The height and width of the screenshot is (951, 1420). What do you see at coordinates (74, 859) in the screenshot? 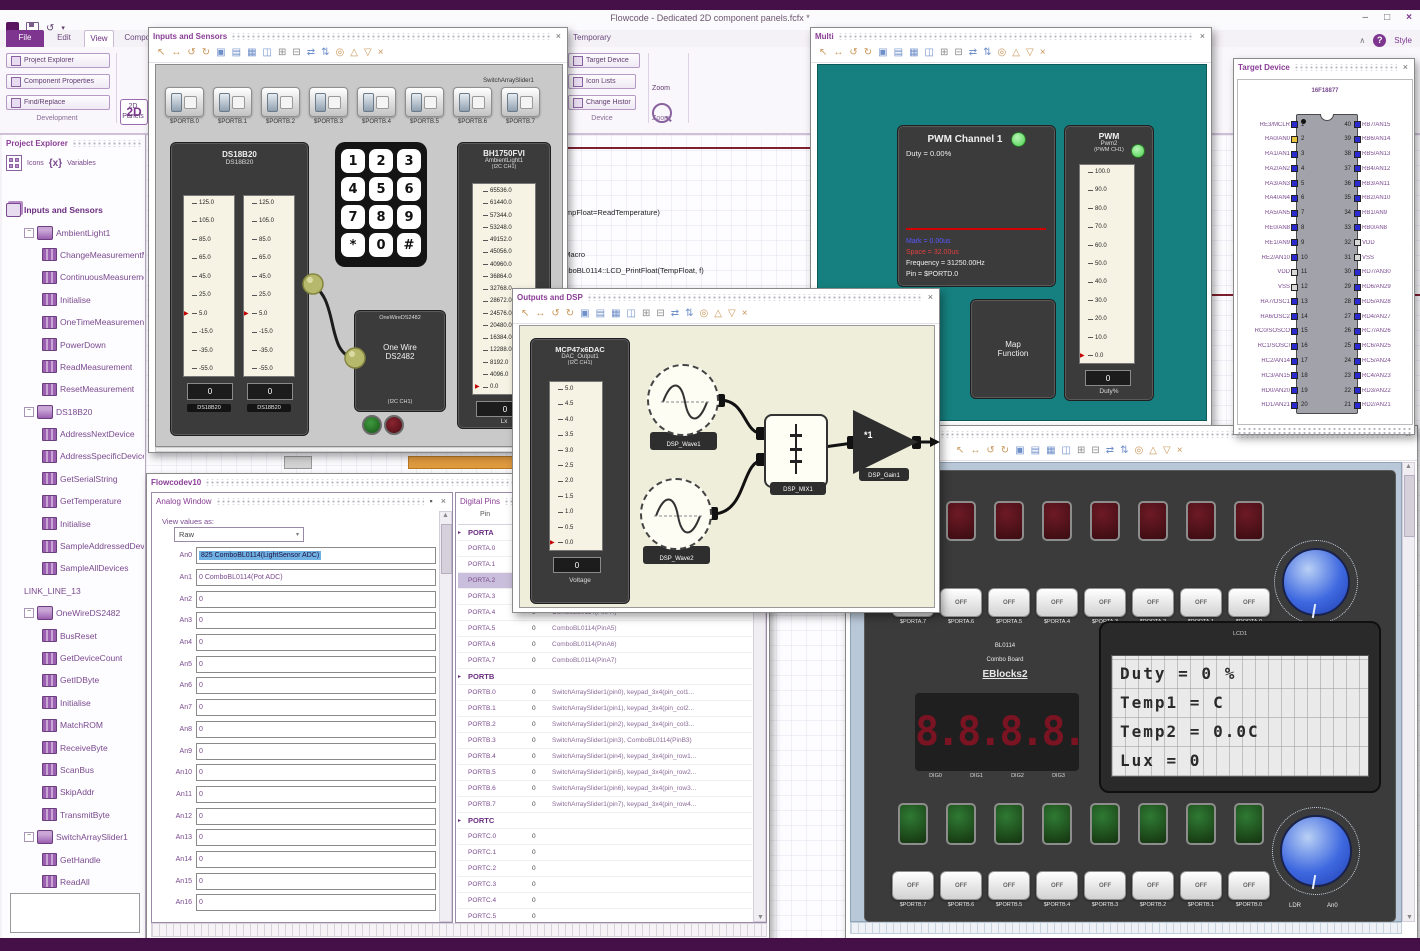
I see `tree-item: GetHandle` at bounding box center [74, 859].